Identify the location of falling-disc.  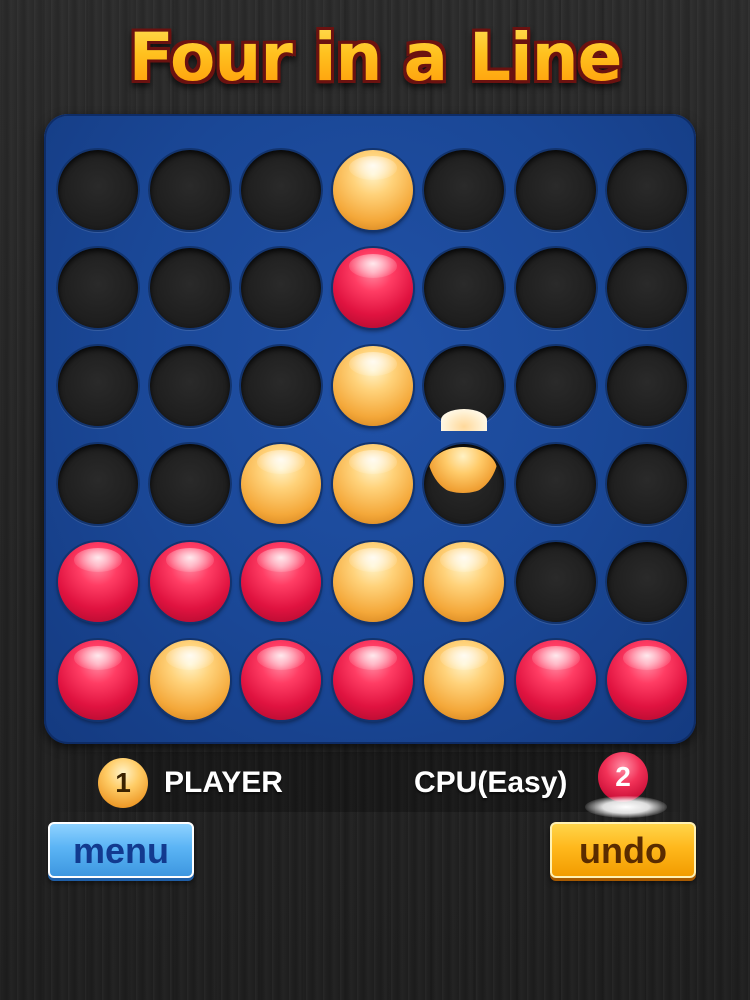
(463, 450).